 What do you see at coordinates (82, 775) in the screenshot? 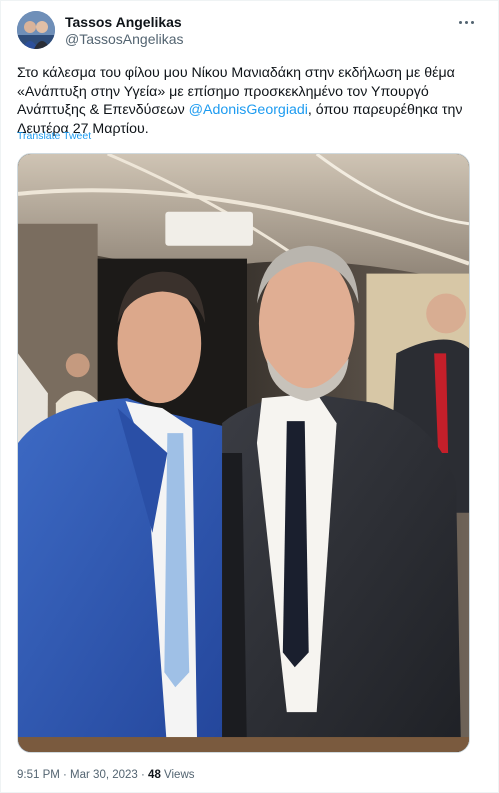
I see `timestamp: 9:51 PM · Mar 30, 2023 ·` at bounding box center [82, 775].